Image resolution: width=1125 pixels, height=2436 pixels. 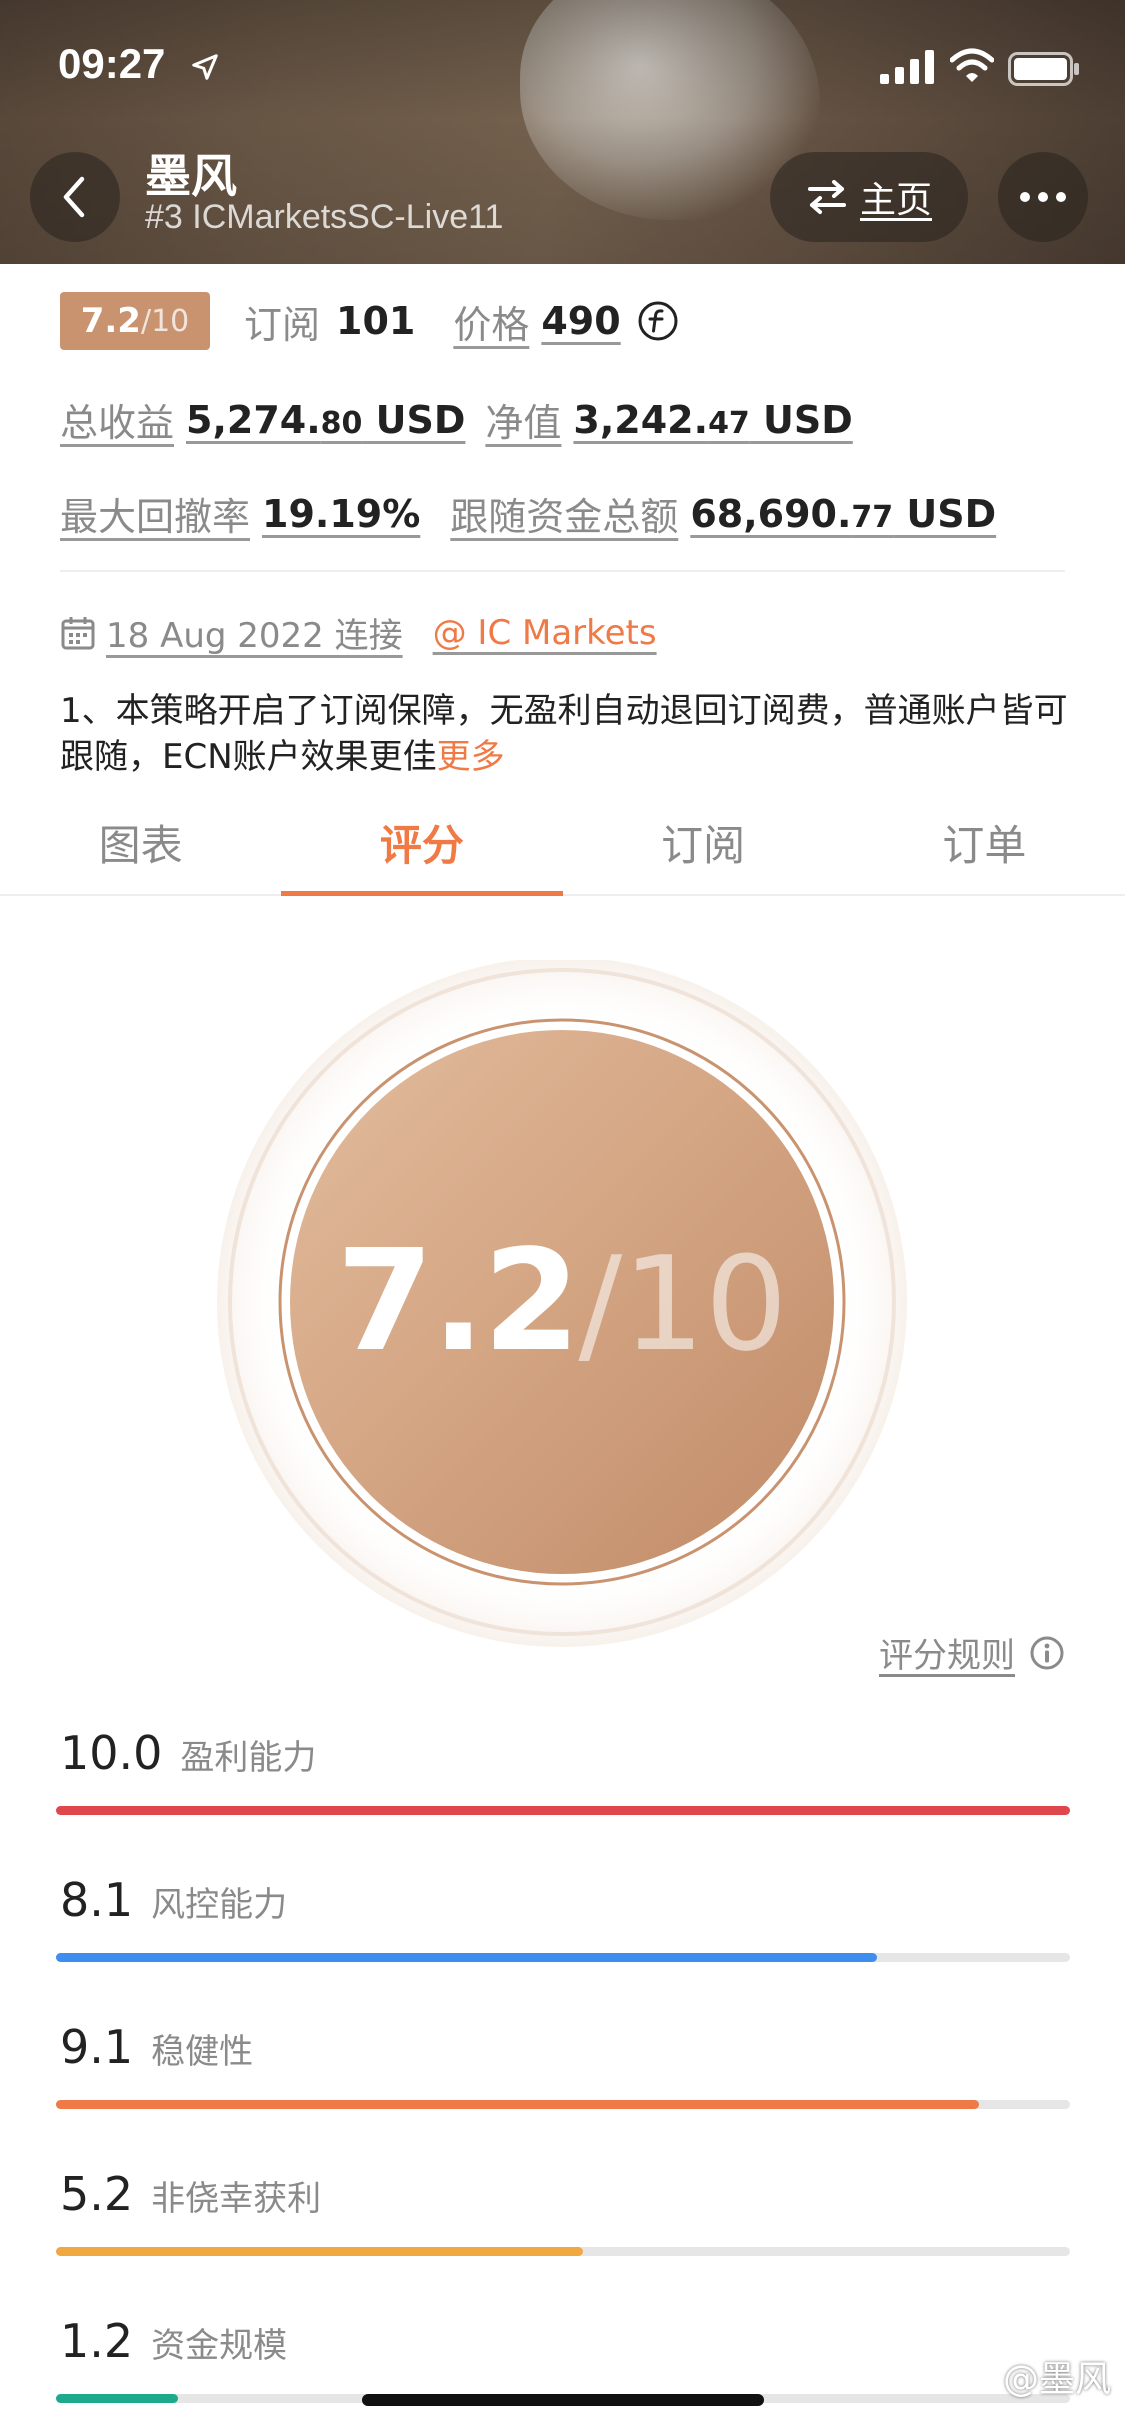 What do you see at coordinates (325, 420) in the screenshot?
I see `total-profit-value: 5,274.80 USD` at bounding box center [325, 420].